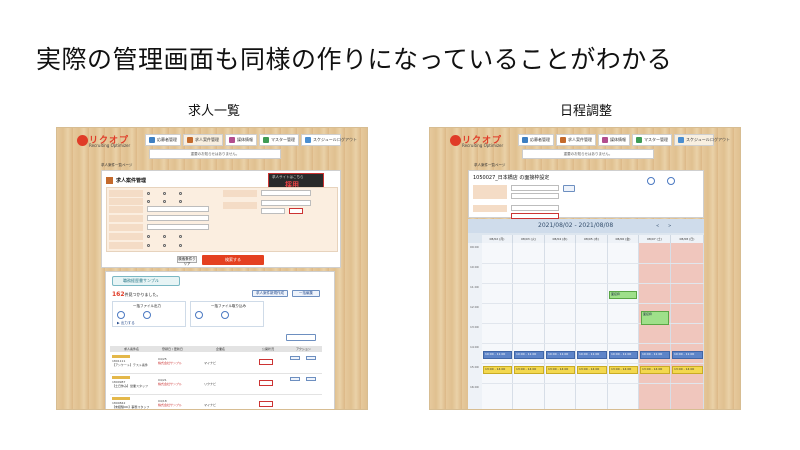 The image size is (800, 450). Describe the element at coordinates (268, 349) in the screenshot. I see `column-header: 公開状況` at that location.